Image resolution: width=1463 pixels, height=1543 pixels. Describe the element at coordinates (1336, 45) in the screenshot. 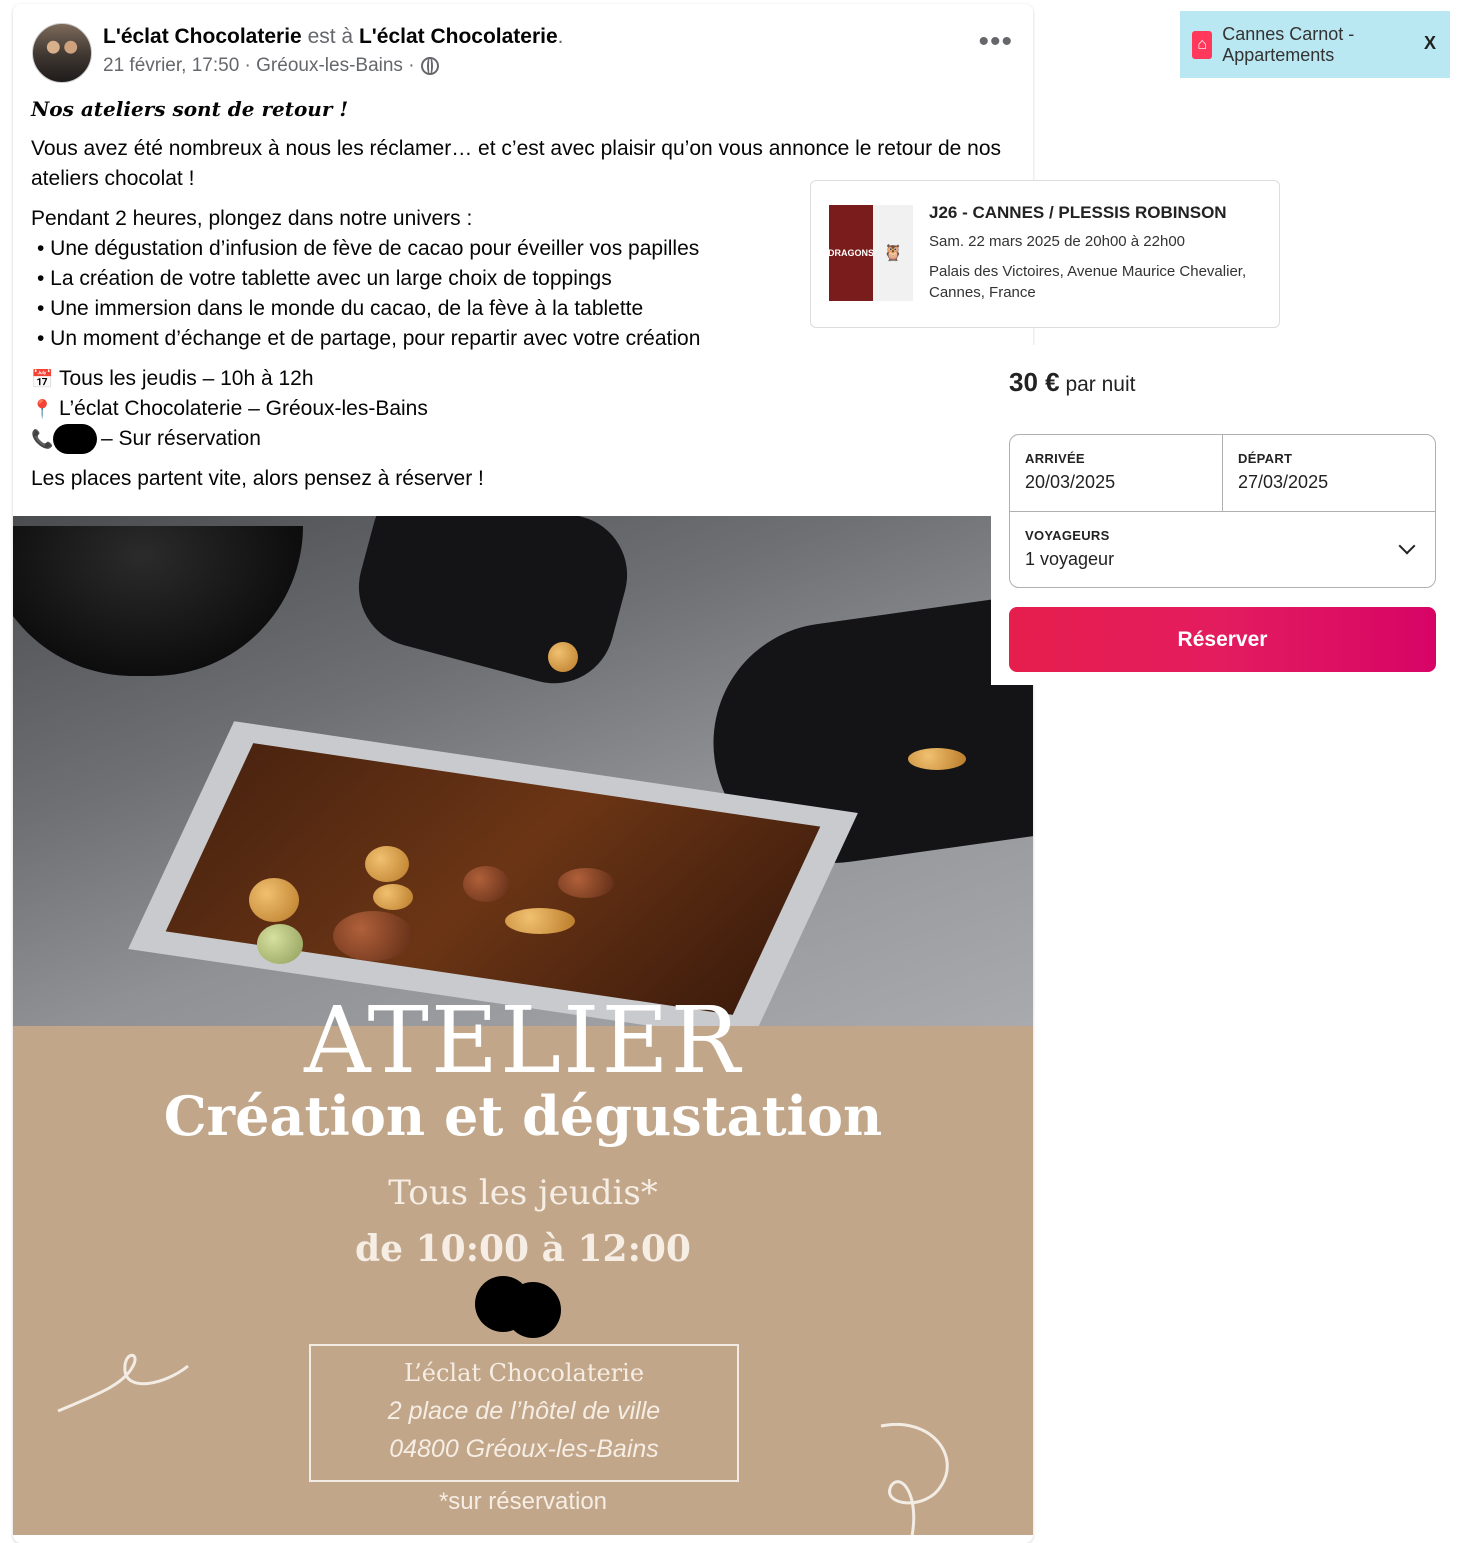

I see `ad-banner-text: Cannes Carnot - Appartements` at that location.